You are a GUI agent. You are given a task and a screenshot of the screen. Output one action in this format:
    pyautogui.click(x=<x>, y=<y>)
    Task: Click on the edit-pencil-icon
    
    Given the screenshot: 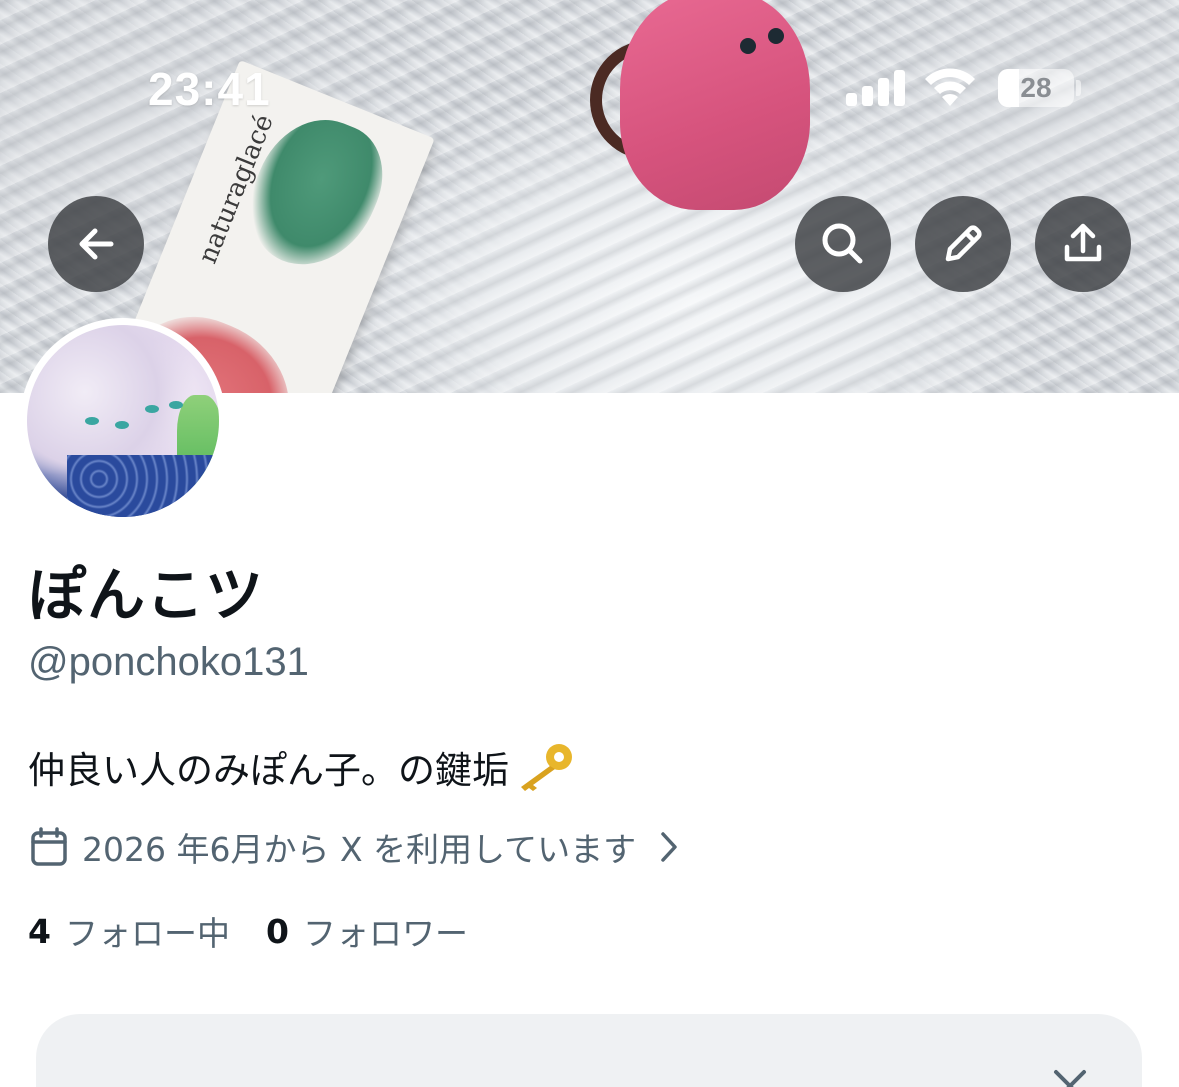 What is the action you would take?
    pyautogui.click(x=963, y=243)
    